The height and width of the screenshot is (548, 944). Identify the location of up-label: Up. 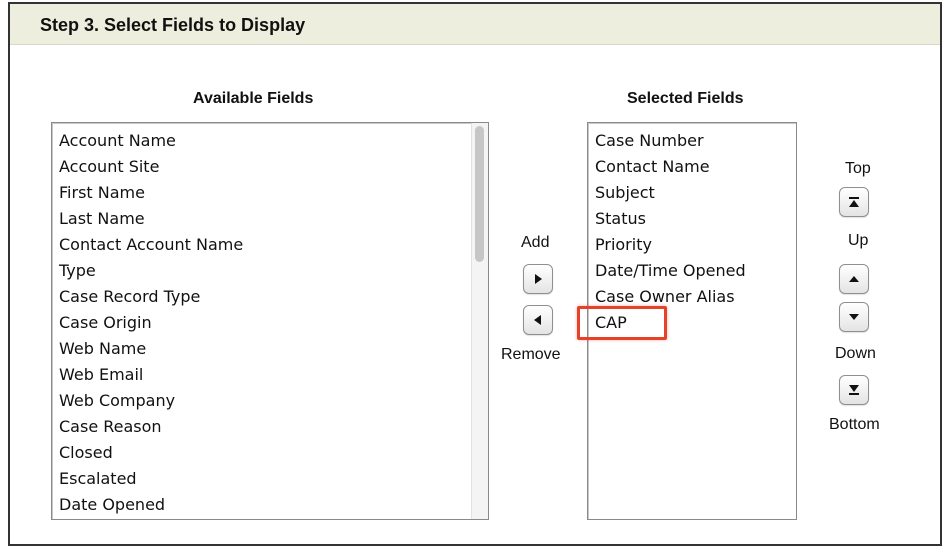
(858, 240).